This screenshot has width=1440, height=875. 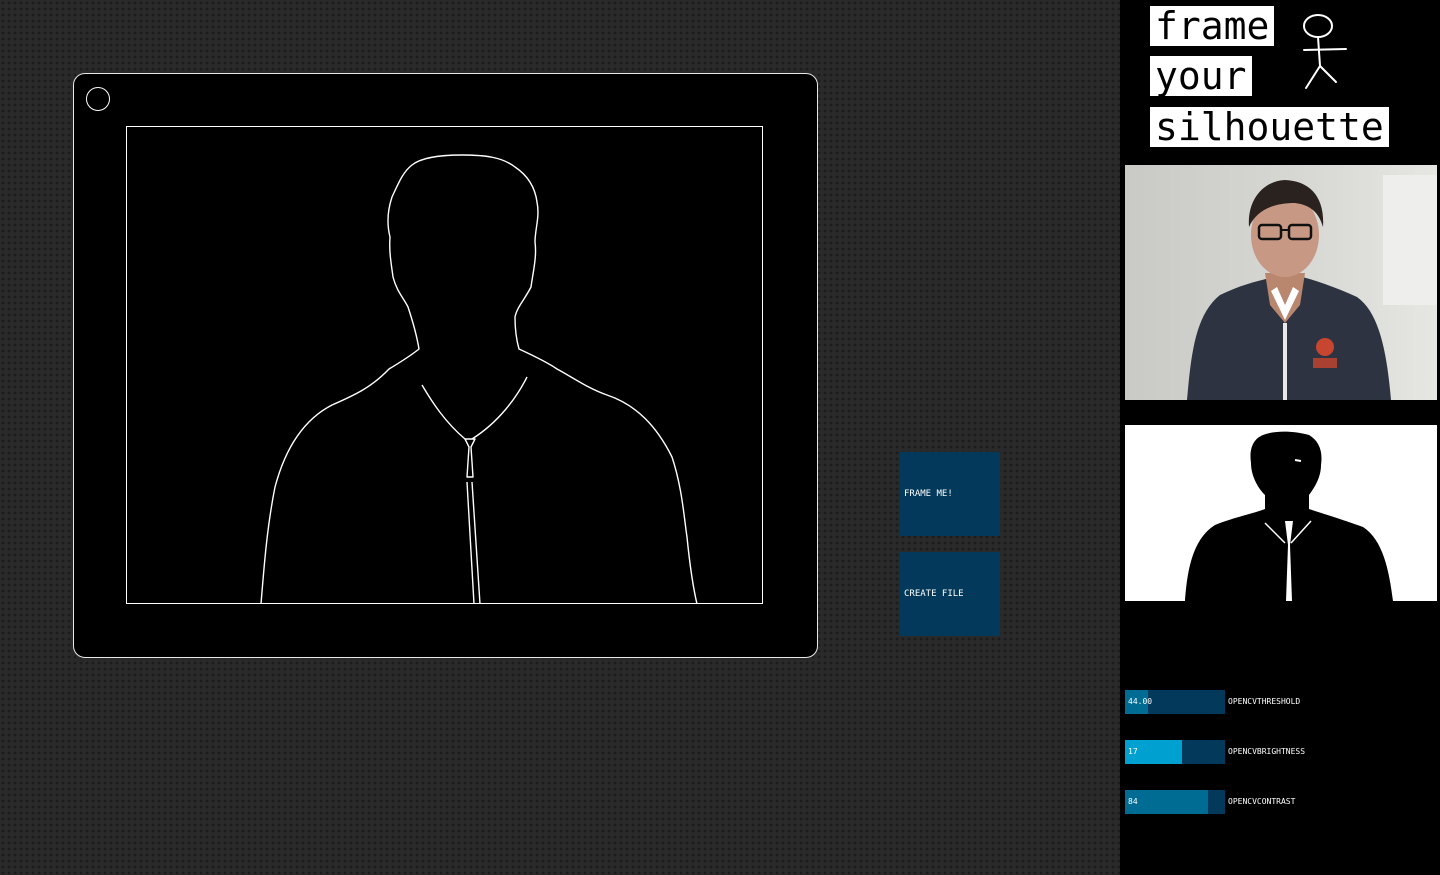 What do you see at coordinates (1140, 701) in the screenshot?
I see `opencv-threshold-value: 44.00` at bounding box center [1140, 701].